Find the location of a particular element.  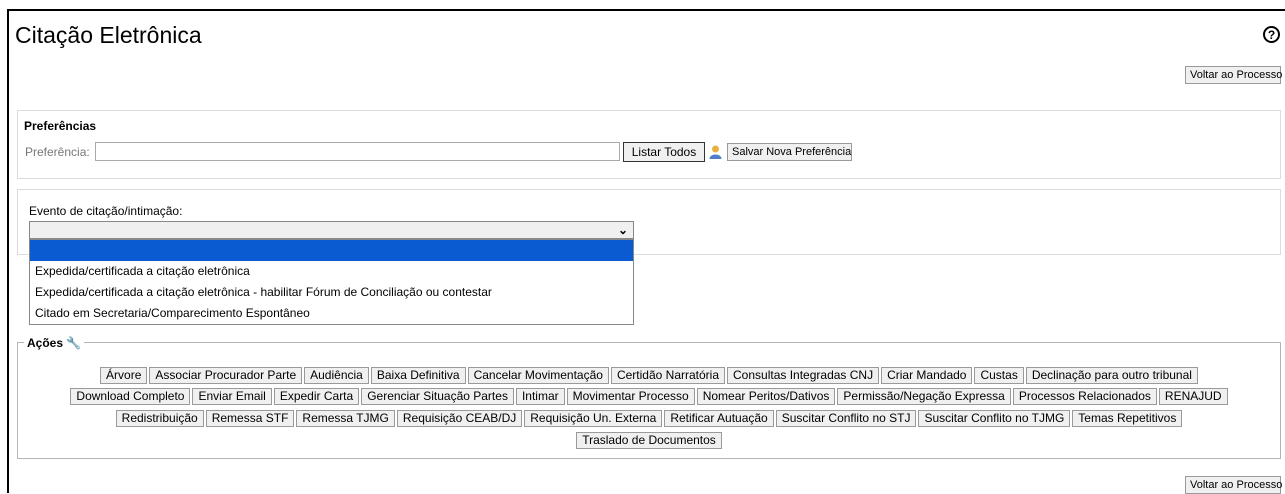

chevron-down-icon: ⌄ is located at coordinates (622, 230).